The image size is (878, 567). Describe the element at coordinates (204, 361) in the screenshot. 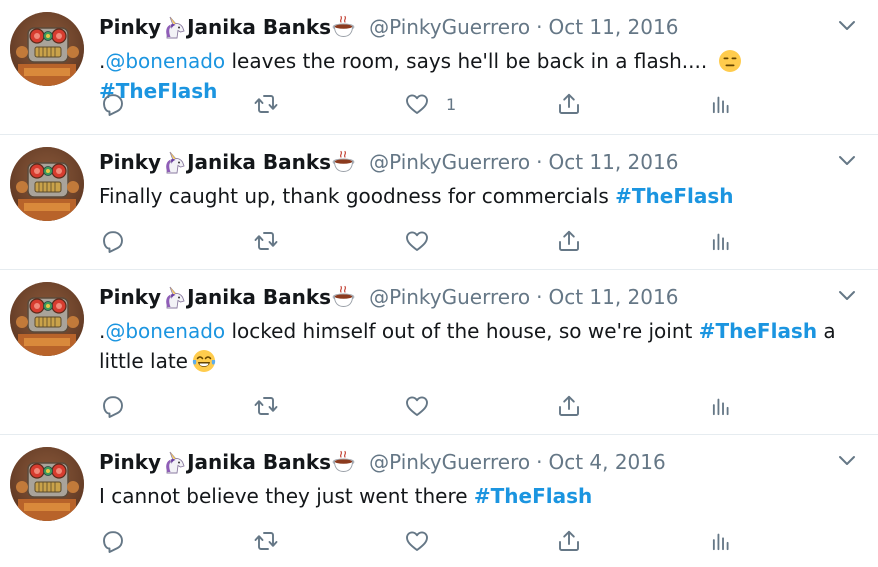

I see `face-with-tears-of-joy-icon` at that location.